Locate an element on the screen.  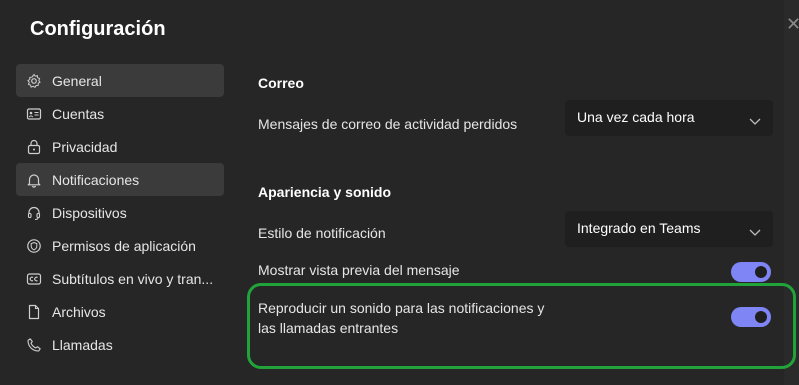
missed-activity-dropdown: Una vez cada hora is located at coordinates (669, 118).